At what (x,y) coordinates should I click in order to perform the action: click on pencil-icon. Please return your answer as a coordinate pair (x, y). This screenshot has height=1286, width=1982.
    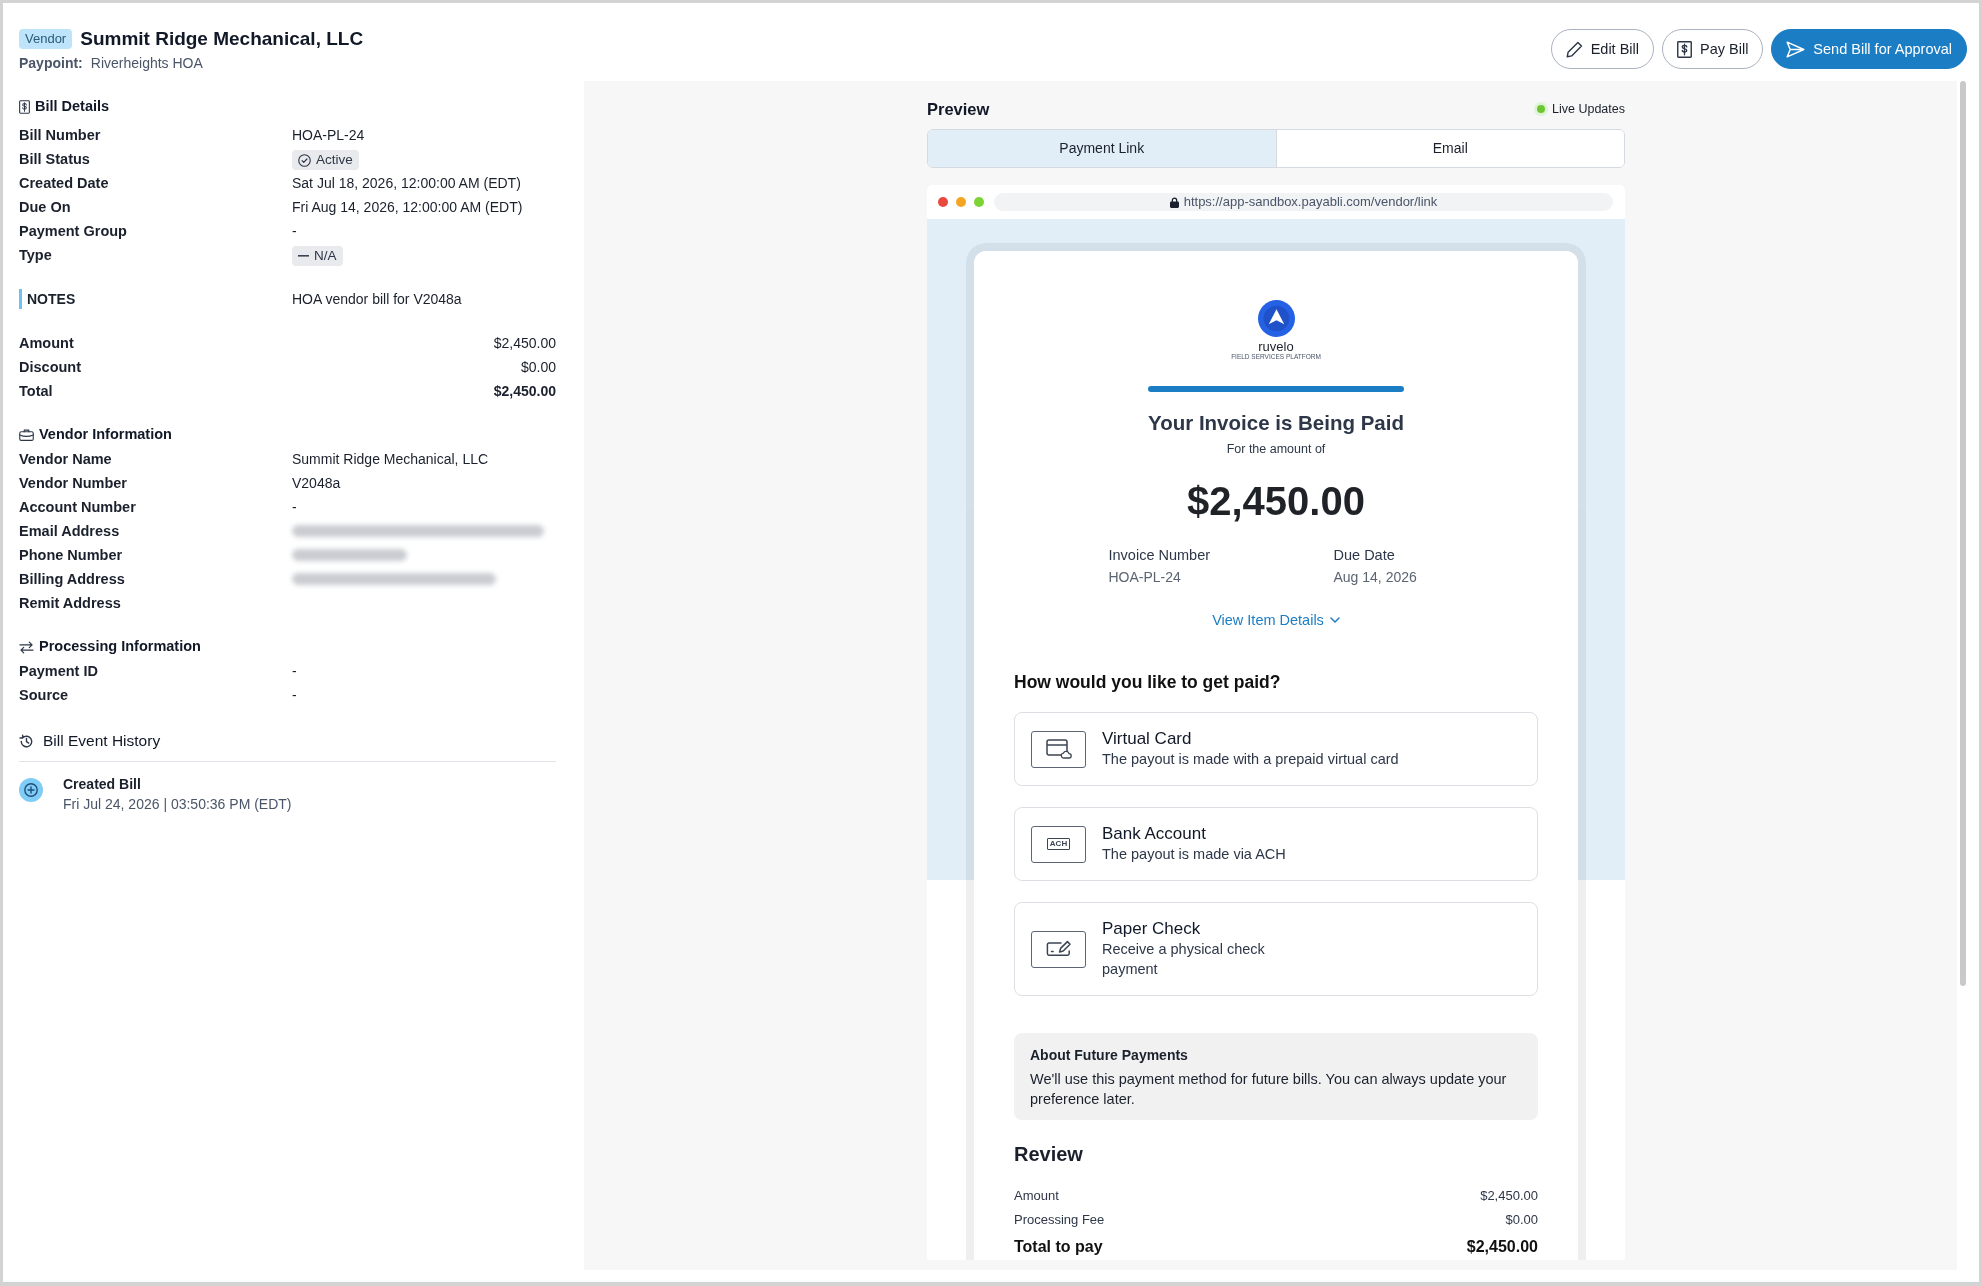
    Looking at the image, I should click on (1574, 49).